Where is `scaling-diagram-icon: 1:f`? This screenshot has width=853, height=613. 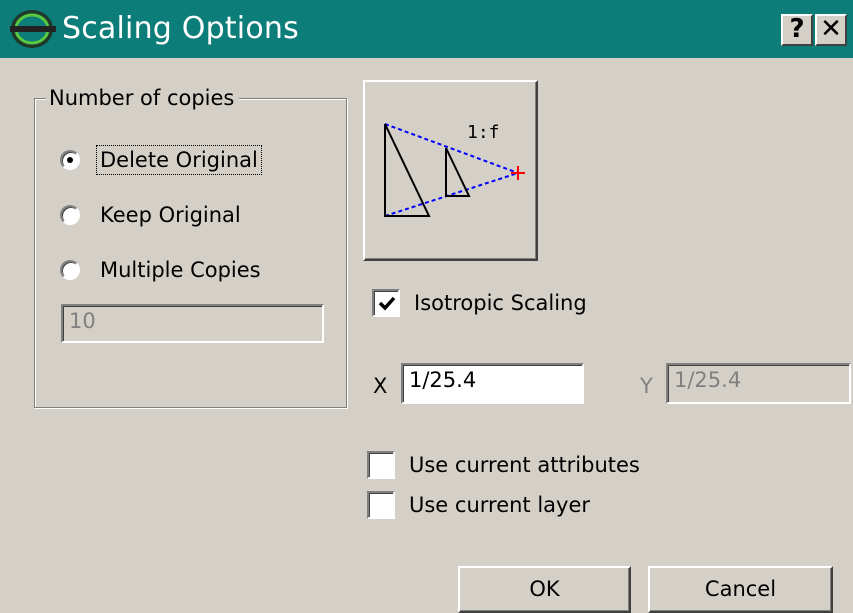 scaling-diagram-icon: 1:f is located at coordinates (454, 169).